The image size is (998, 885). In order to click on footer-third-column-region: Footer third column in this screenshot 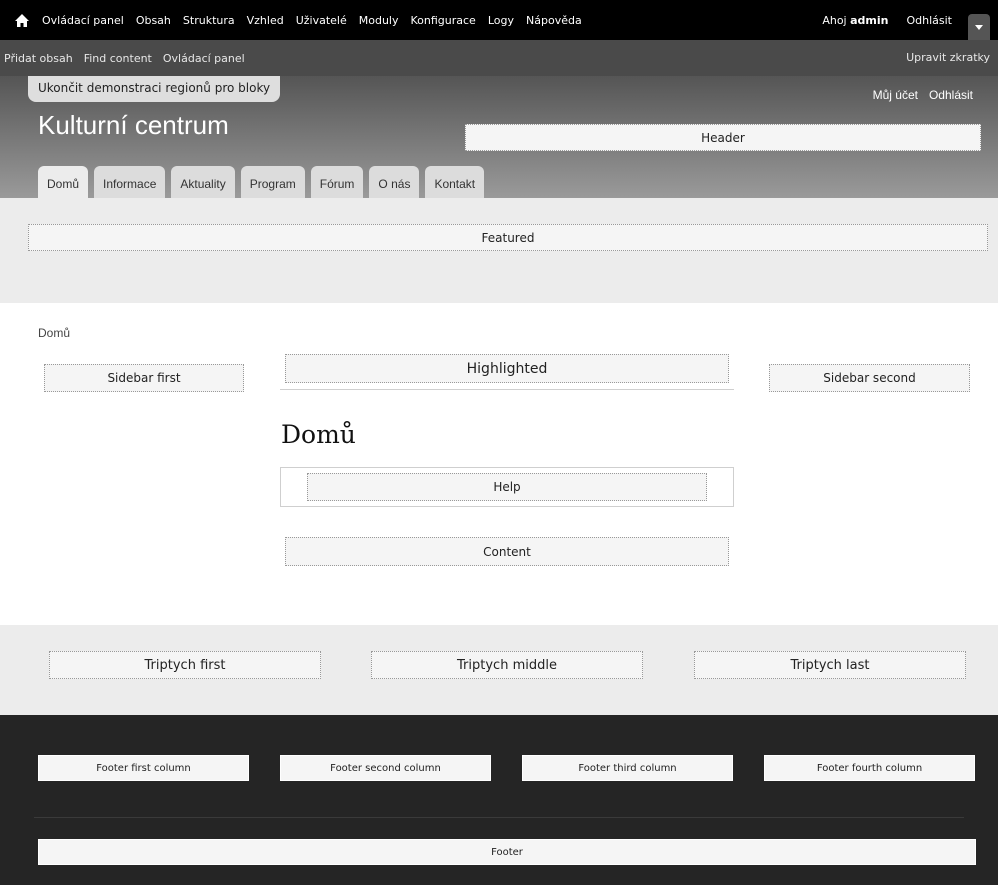, I will do `click(627, 768)`.